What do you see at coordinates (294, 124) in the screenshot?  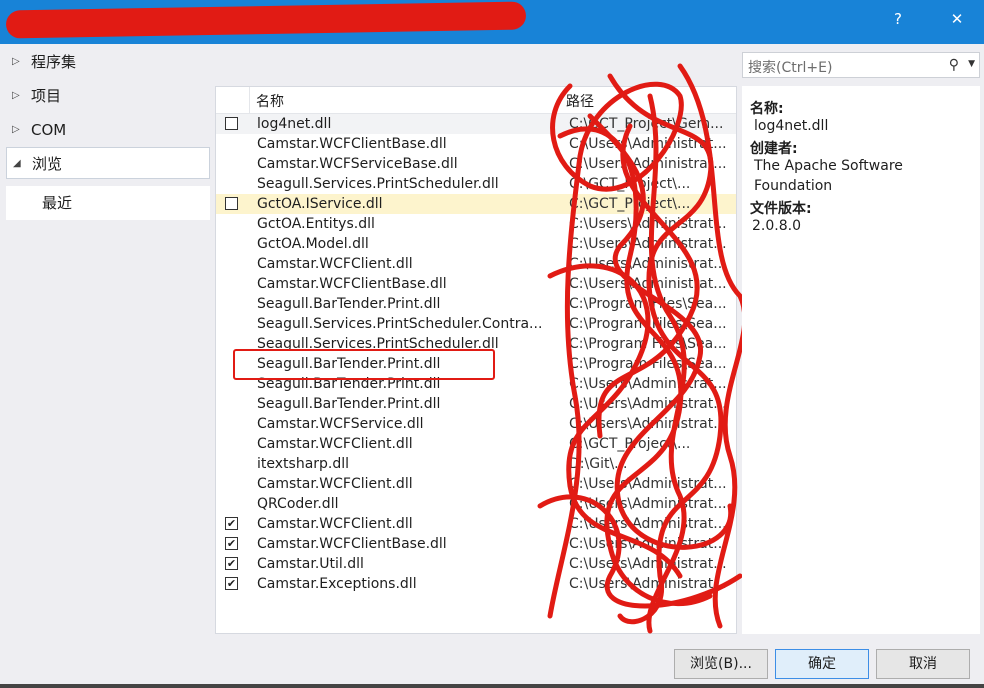 I see `row-name: log4net.dll` at bounding box center [294, 124].